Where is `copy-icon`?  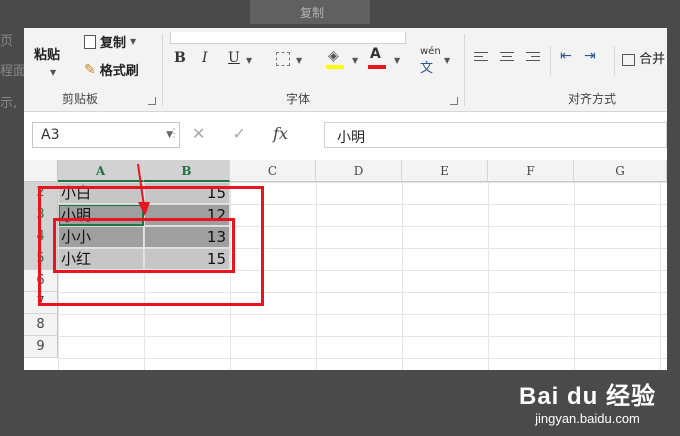
copy-icon is located at coordinates (90, 41).